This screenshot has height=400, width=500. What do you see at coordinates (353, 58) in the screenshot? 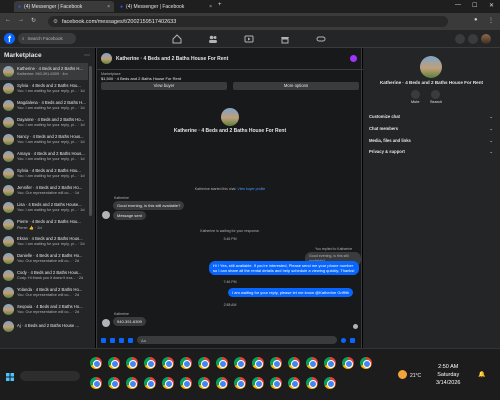
I see `conversation-info-icon` at bounding box center [353, 58].